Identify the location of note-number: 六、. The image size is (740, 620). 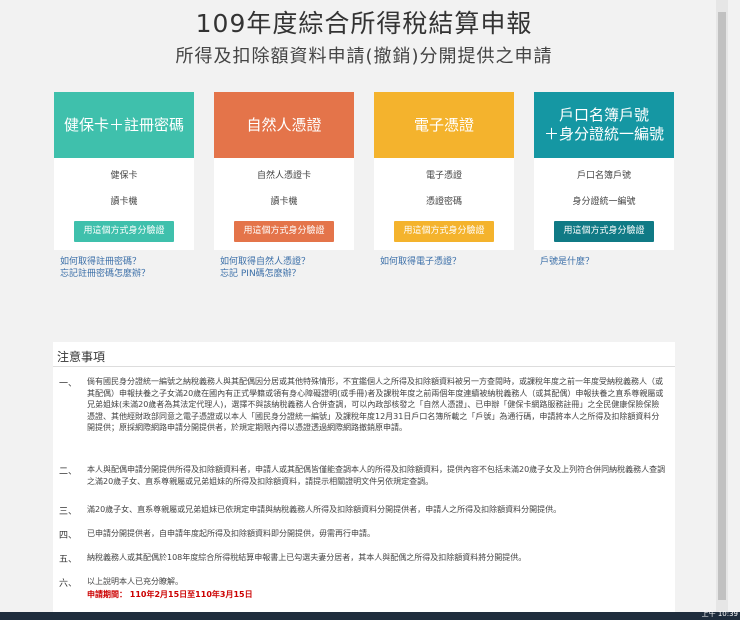
(68, 584).